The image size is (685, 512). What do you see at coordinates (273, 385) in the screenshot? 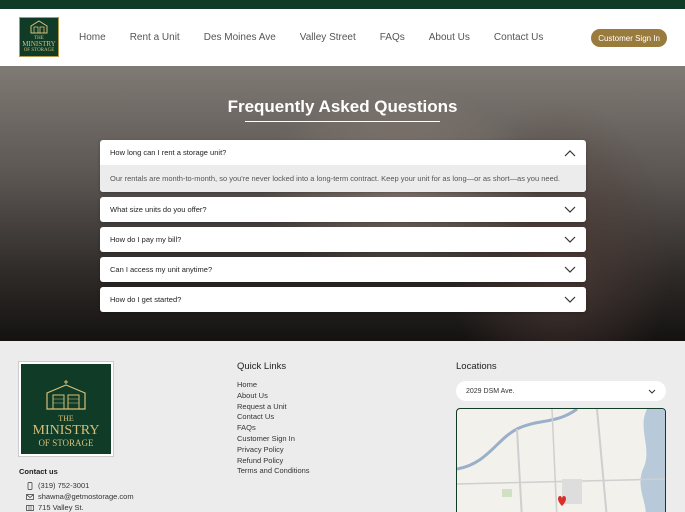
I see `quick-link-home: Home` at bounding box center [273, 385].